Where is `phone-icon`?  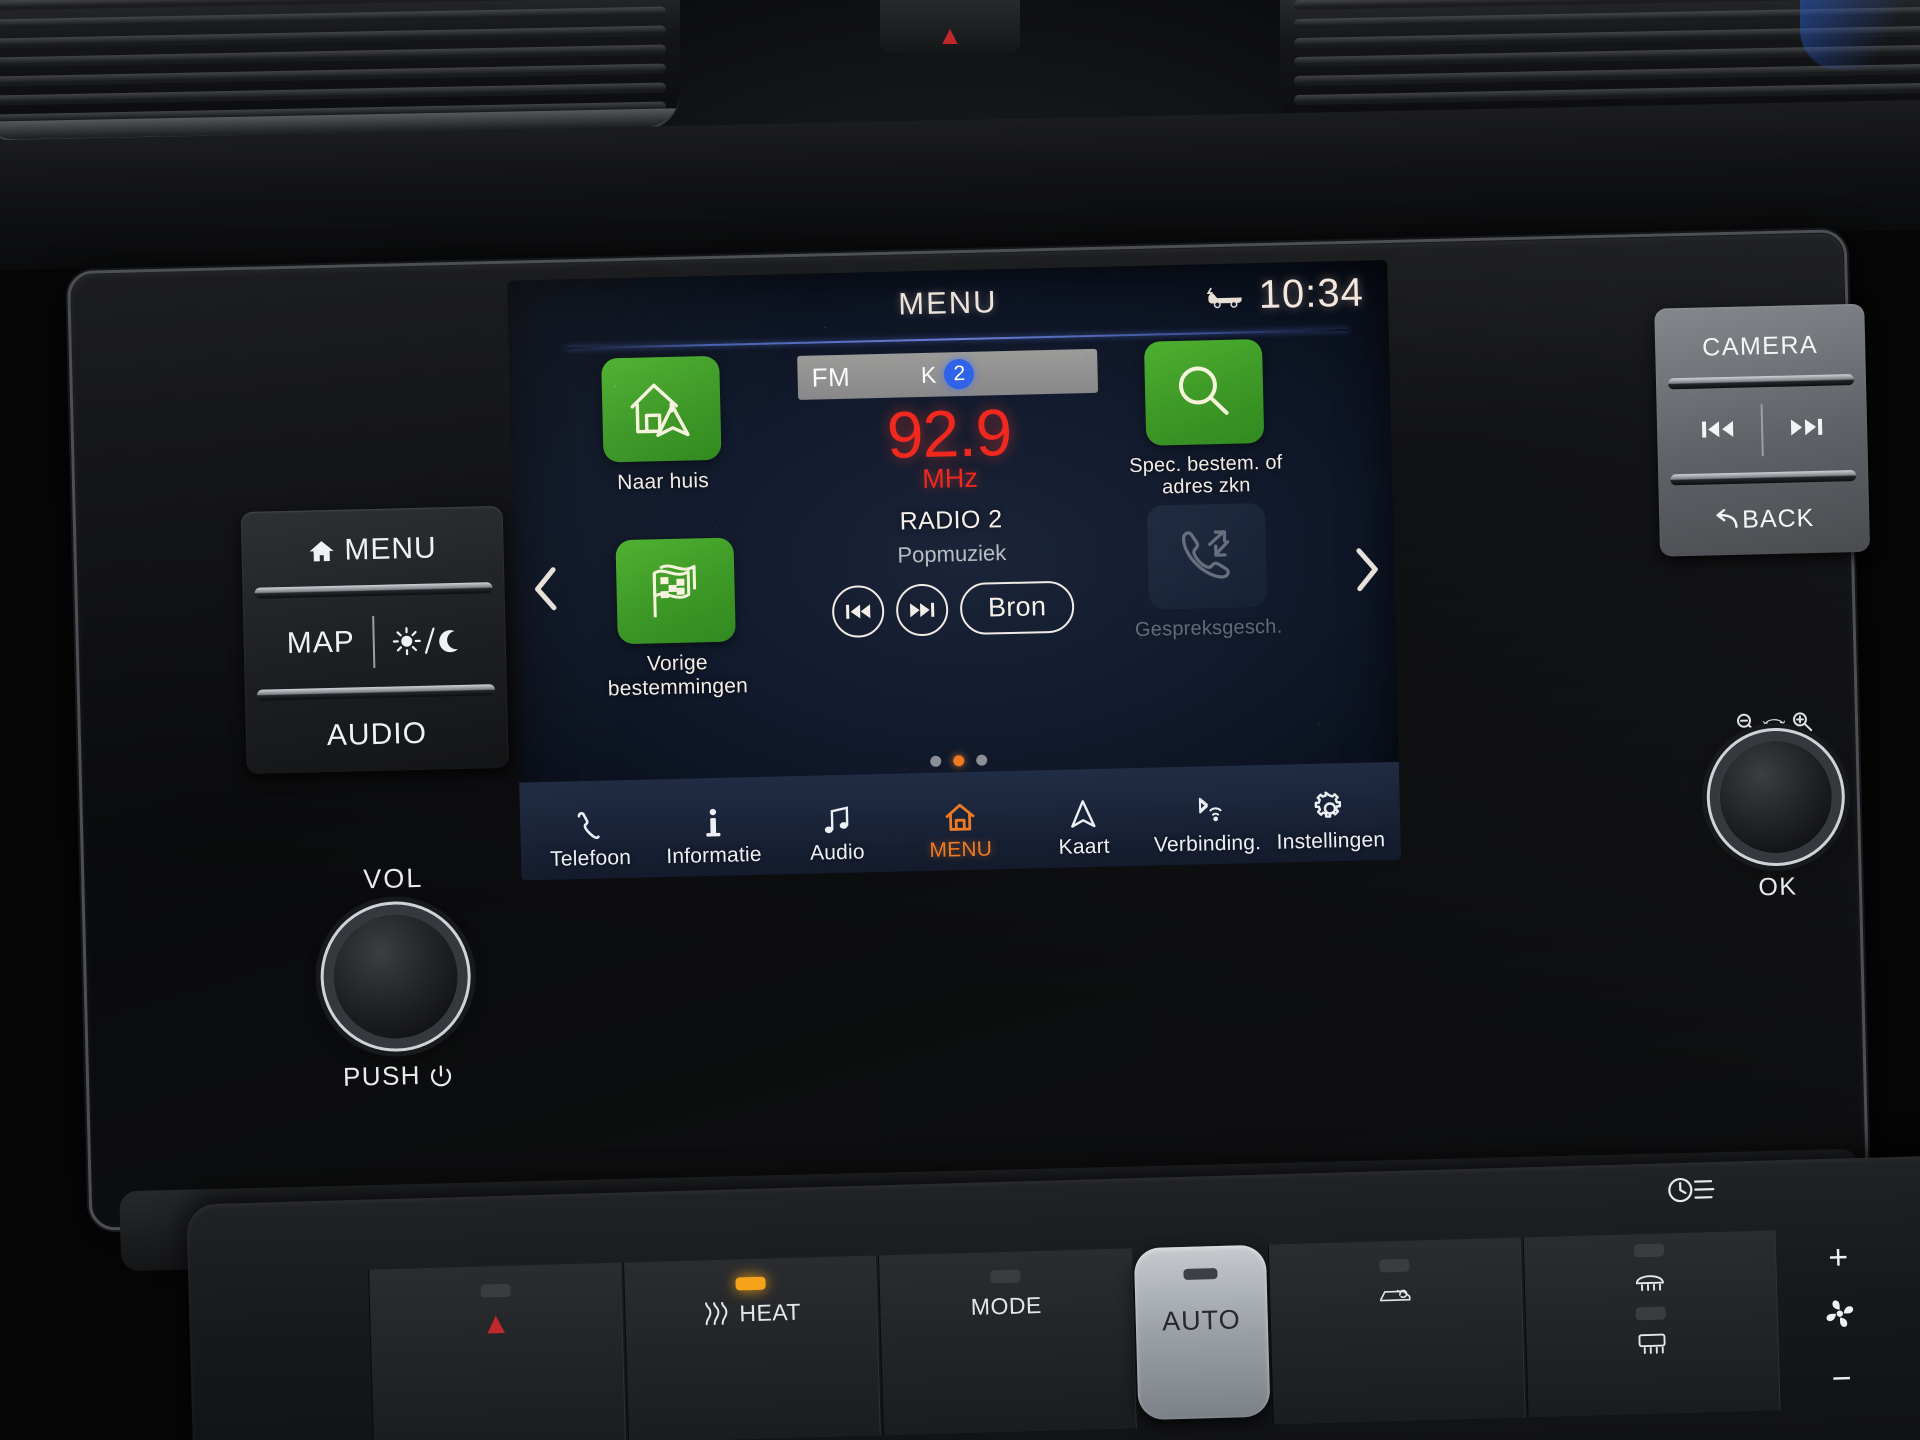
phone-icon is located at coordinates (589, 824).